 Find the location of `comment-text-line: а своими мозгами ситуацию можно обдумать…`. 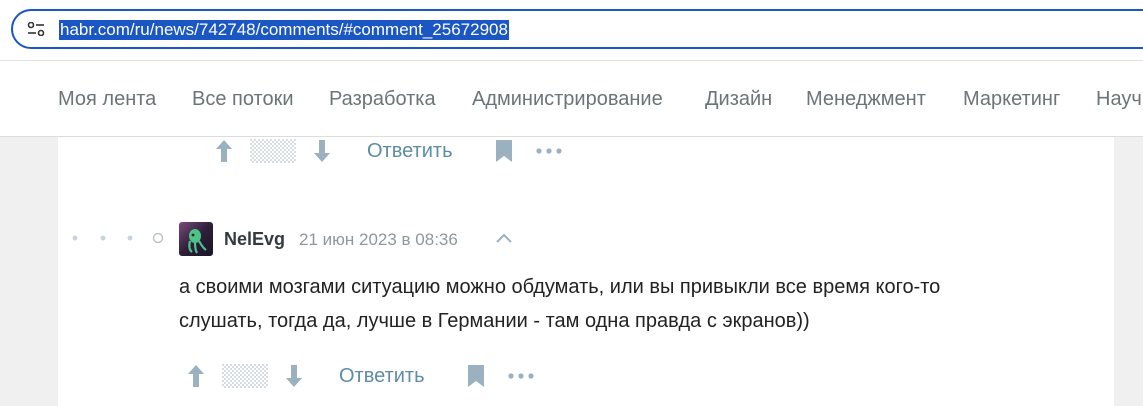

comment-text-line: а своими мозгами ситуацию можно обдумать… is located at coordinates (560, 287).